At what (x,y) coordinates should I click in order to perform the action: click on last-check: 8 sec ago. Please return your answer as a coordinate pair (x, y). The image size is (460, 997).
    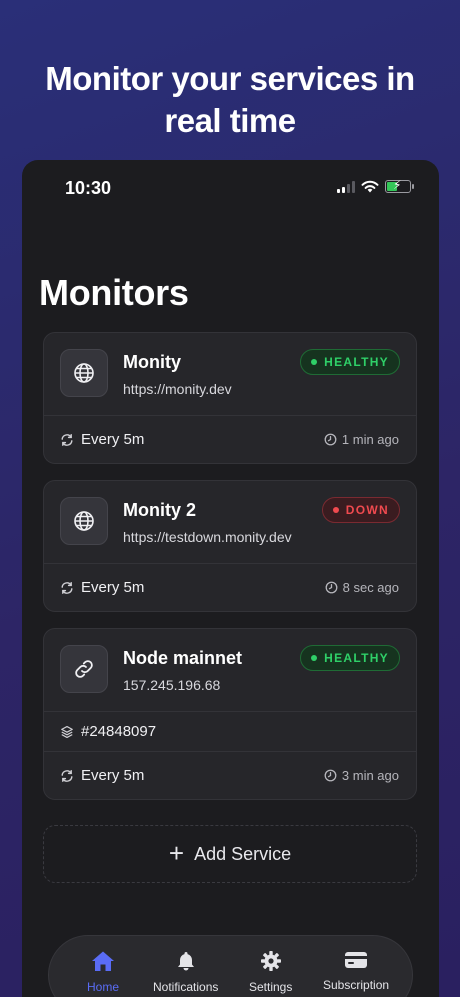
    Looking at the image, I should click on (370, 587).